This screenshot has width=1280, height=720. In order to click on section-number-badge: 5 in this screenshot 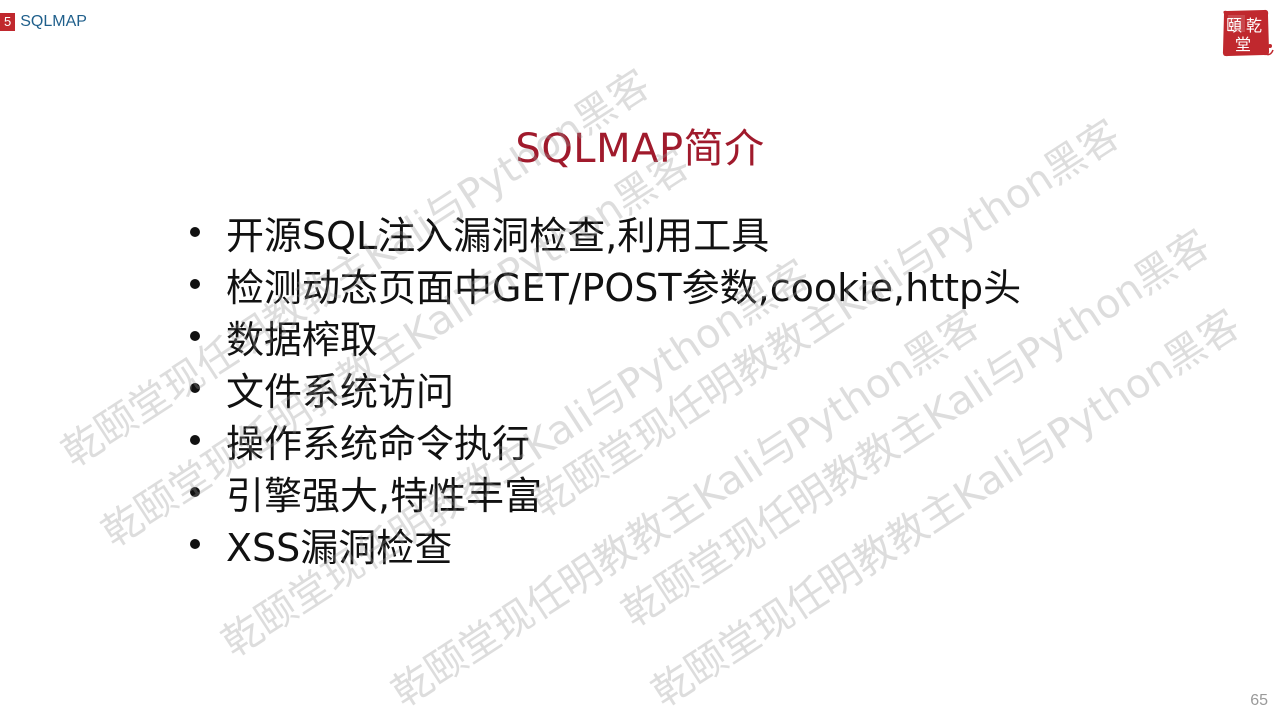, I will do `click(8, 22)`.